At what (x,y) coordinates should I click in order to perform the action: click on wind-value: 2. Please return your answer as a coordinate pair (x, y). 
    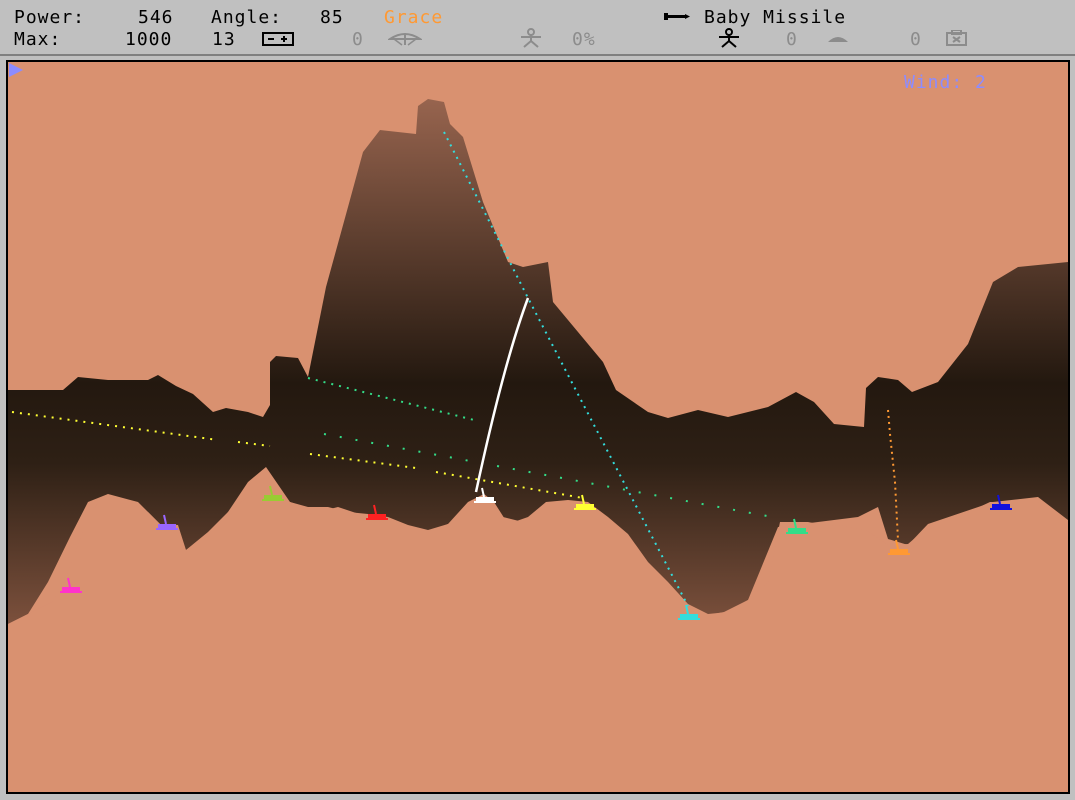
    Looking at the image, I should click on (981, 82).